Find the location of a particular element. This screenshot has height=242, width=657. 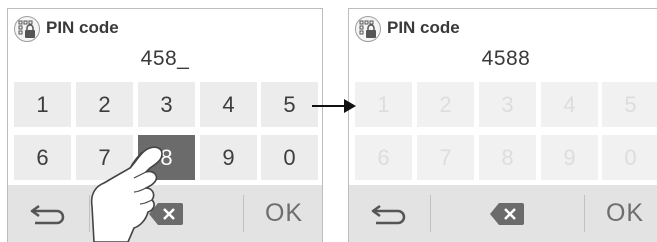

backspace-icon is located at coordinates (507, 213).